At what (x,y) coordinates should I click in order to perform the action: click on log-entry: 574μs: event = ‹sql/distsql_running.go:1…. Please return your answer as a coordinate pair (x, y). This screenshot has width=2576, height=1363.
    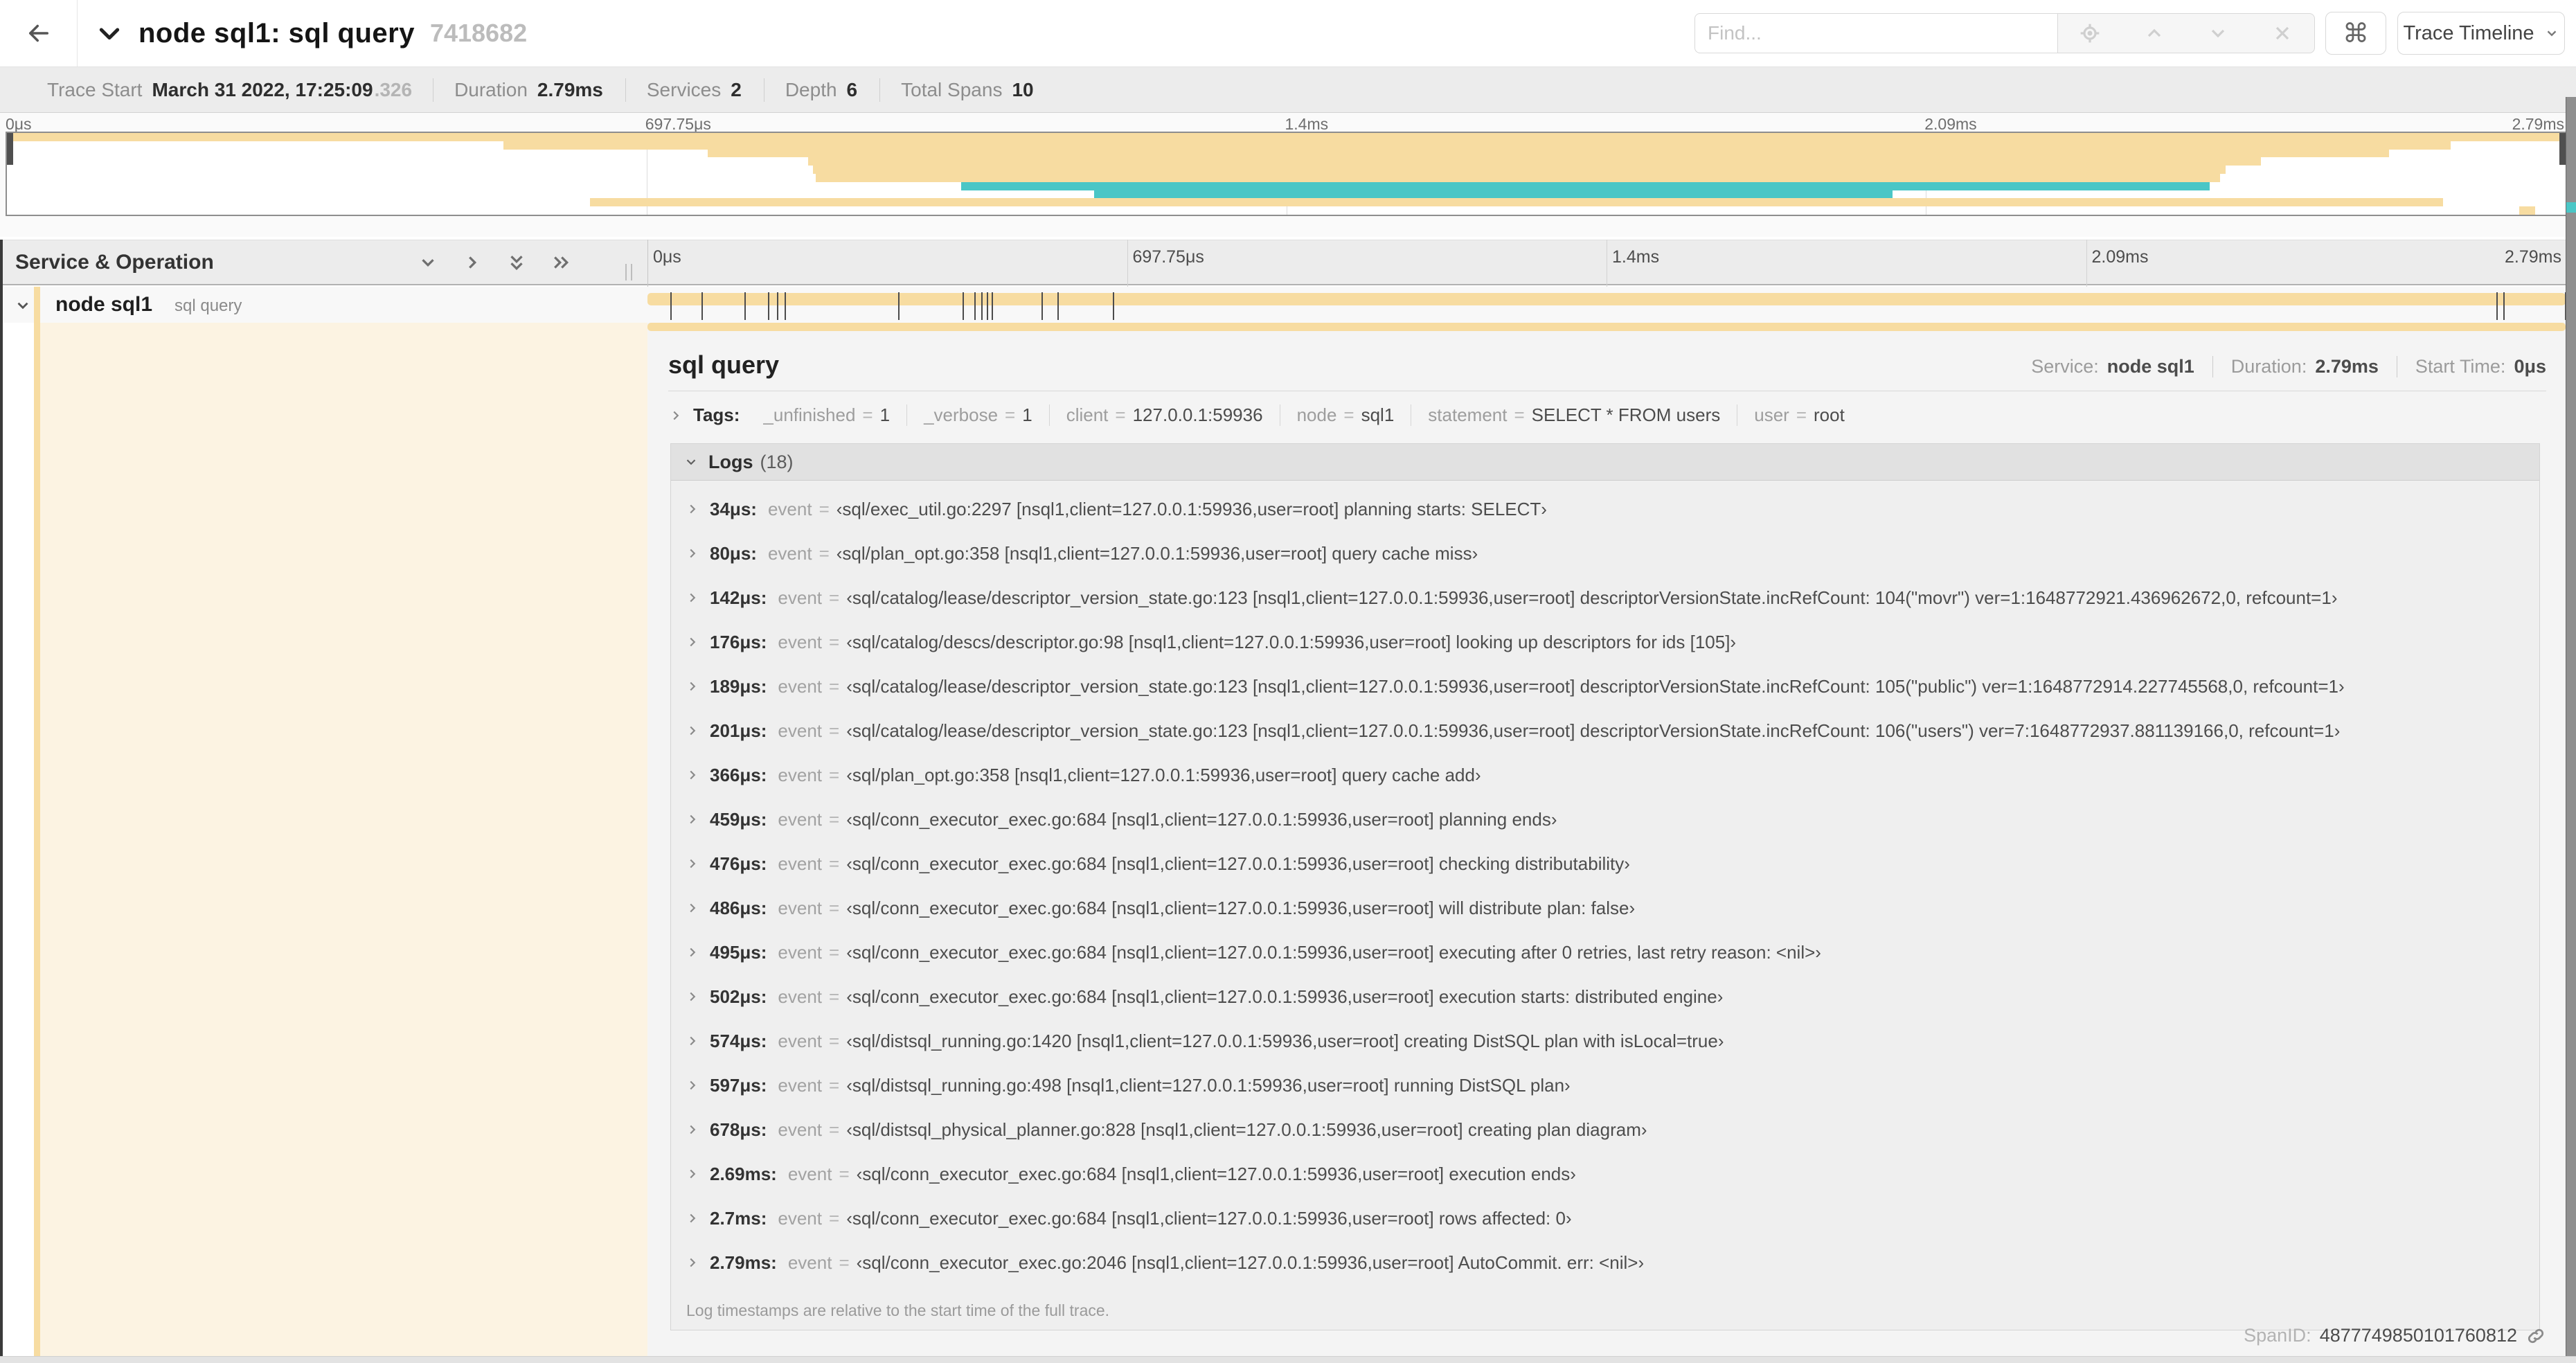
    Looking at the image, I should click on (1605, 1041).